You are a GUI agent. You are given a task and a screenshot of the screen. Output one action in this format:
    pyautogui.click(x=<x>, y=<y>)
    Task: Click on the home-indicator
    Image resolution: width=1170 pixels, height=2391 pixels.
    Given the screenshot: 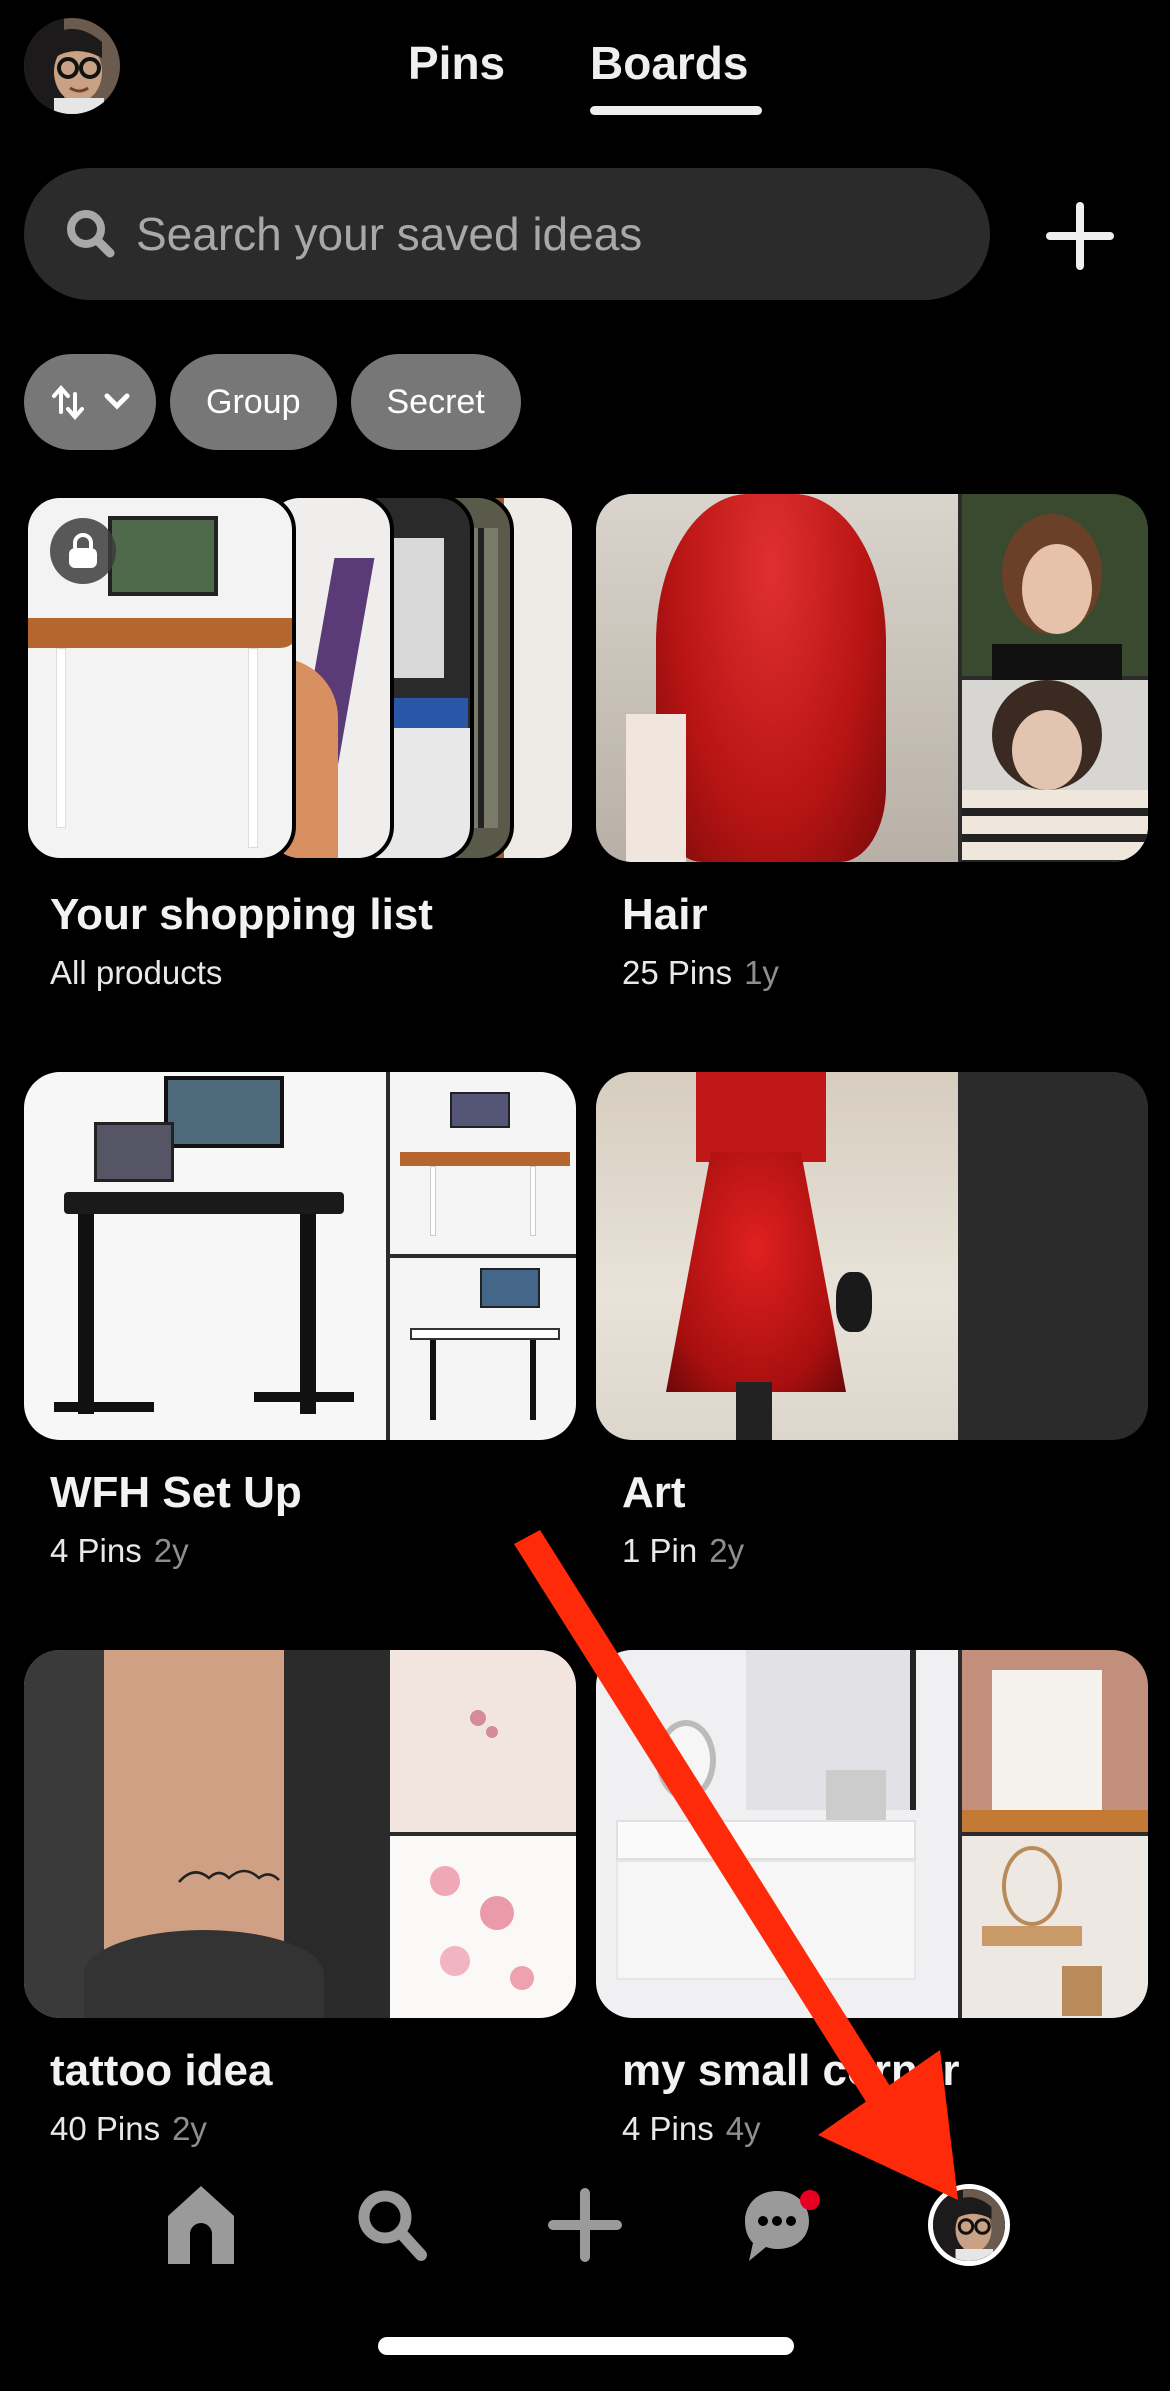 What is the action you would take?
    pyautogui.click(x=586, y=2346)
    